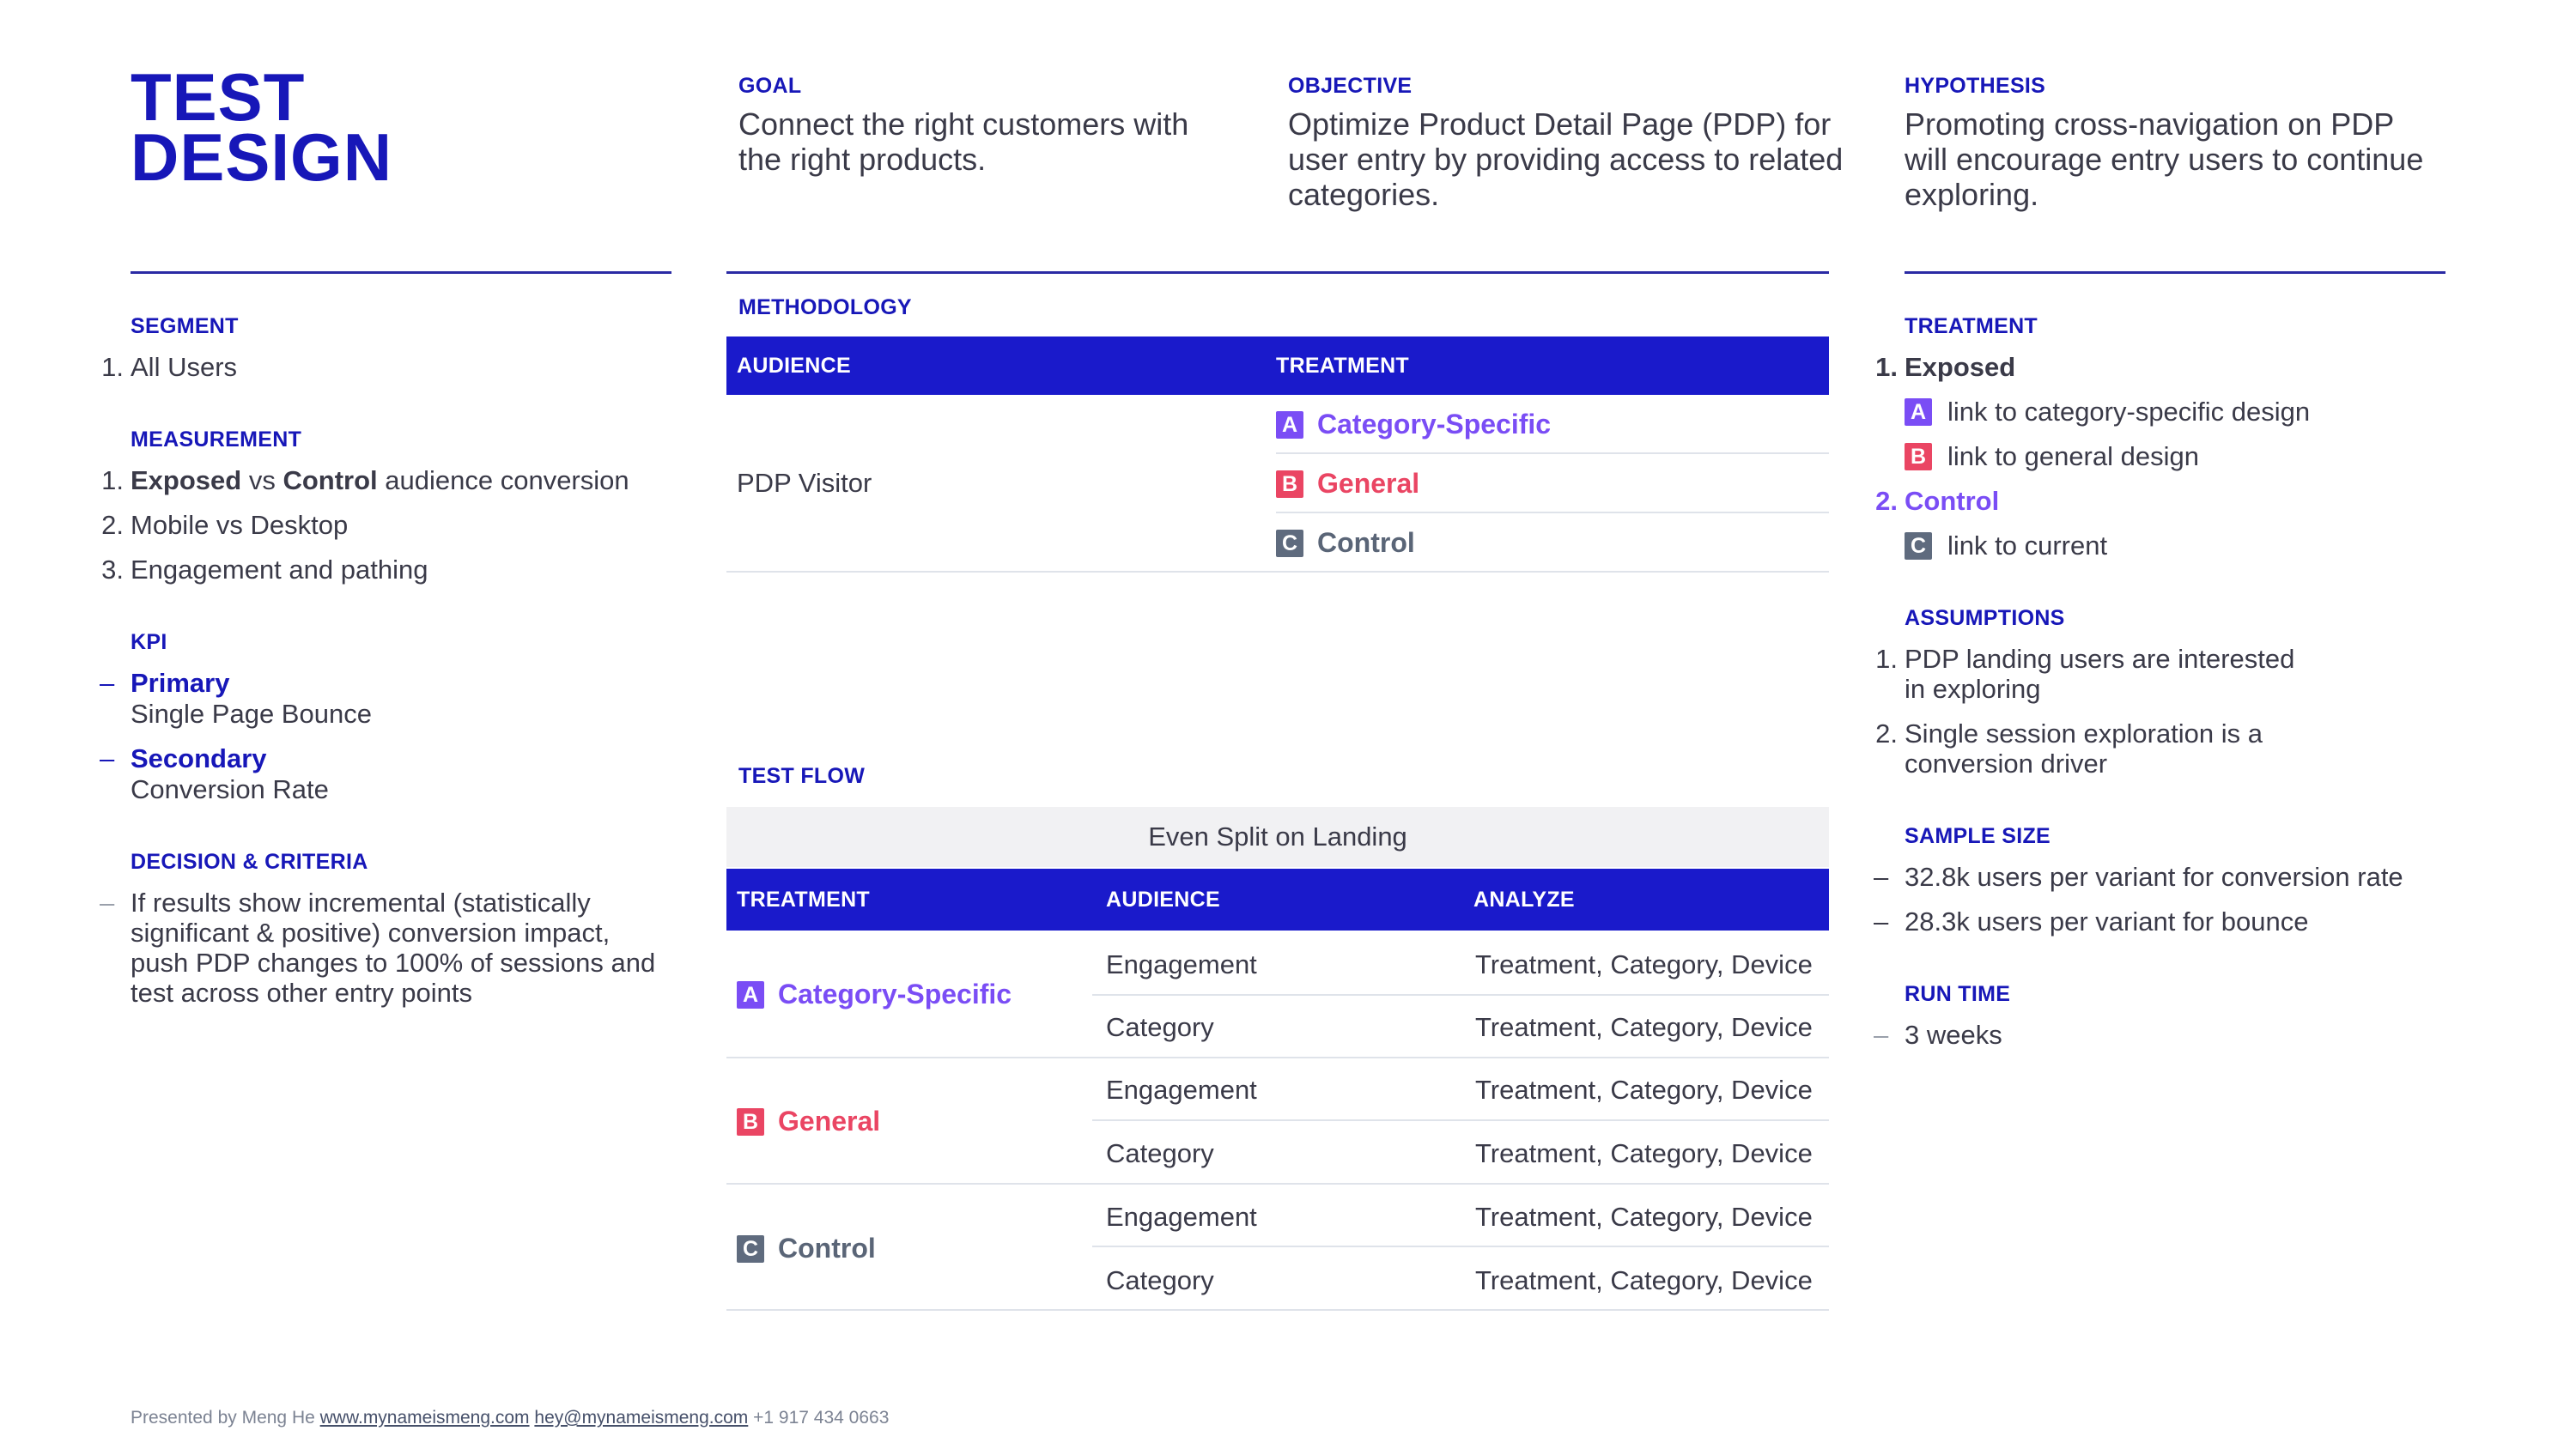 The image size is (2576, 1449). Describe the element at coordinates (280, 570) in the screenshot. I see `measurement-text: Engagement and pathing` at that location.